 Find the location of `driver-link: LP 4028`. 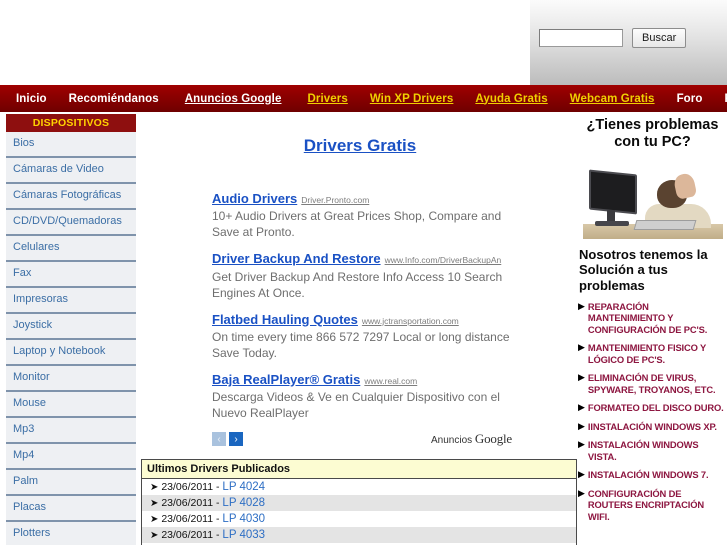

driver-link: LP 4028 is located at coordinates (243, 503).